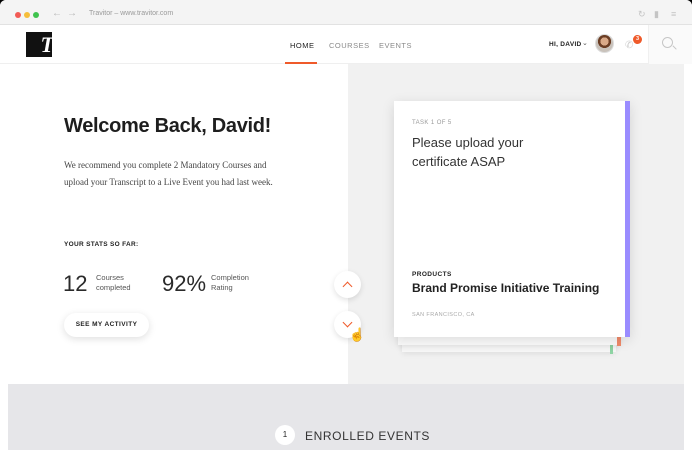  Describe the element at coordinates (656, 14) in the screenshot. I see `bookmark-icon: ▮` at that location.